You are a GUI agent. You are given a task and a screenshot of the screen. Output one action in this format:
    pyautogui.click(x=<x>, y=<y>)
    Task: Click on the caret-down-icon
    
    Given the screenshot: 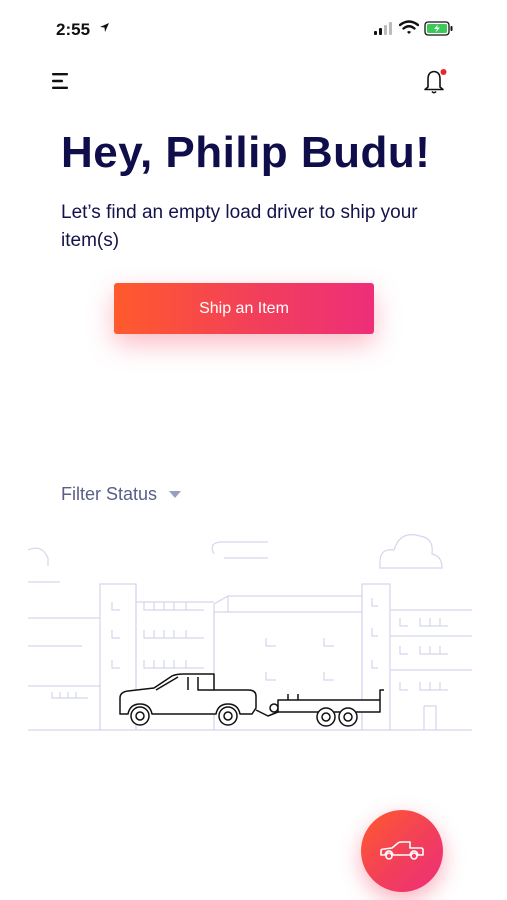 What is the action you would take?
    pyautogui.click(x=175, y=494)
    